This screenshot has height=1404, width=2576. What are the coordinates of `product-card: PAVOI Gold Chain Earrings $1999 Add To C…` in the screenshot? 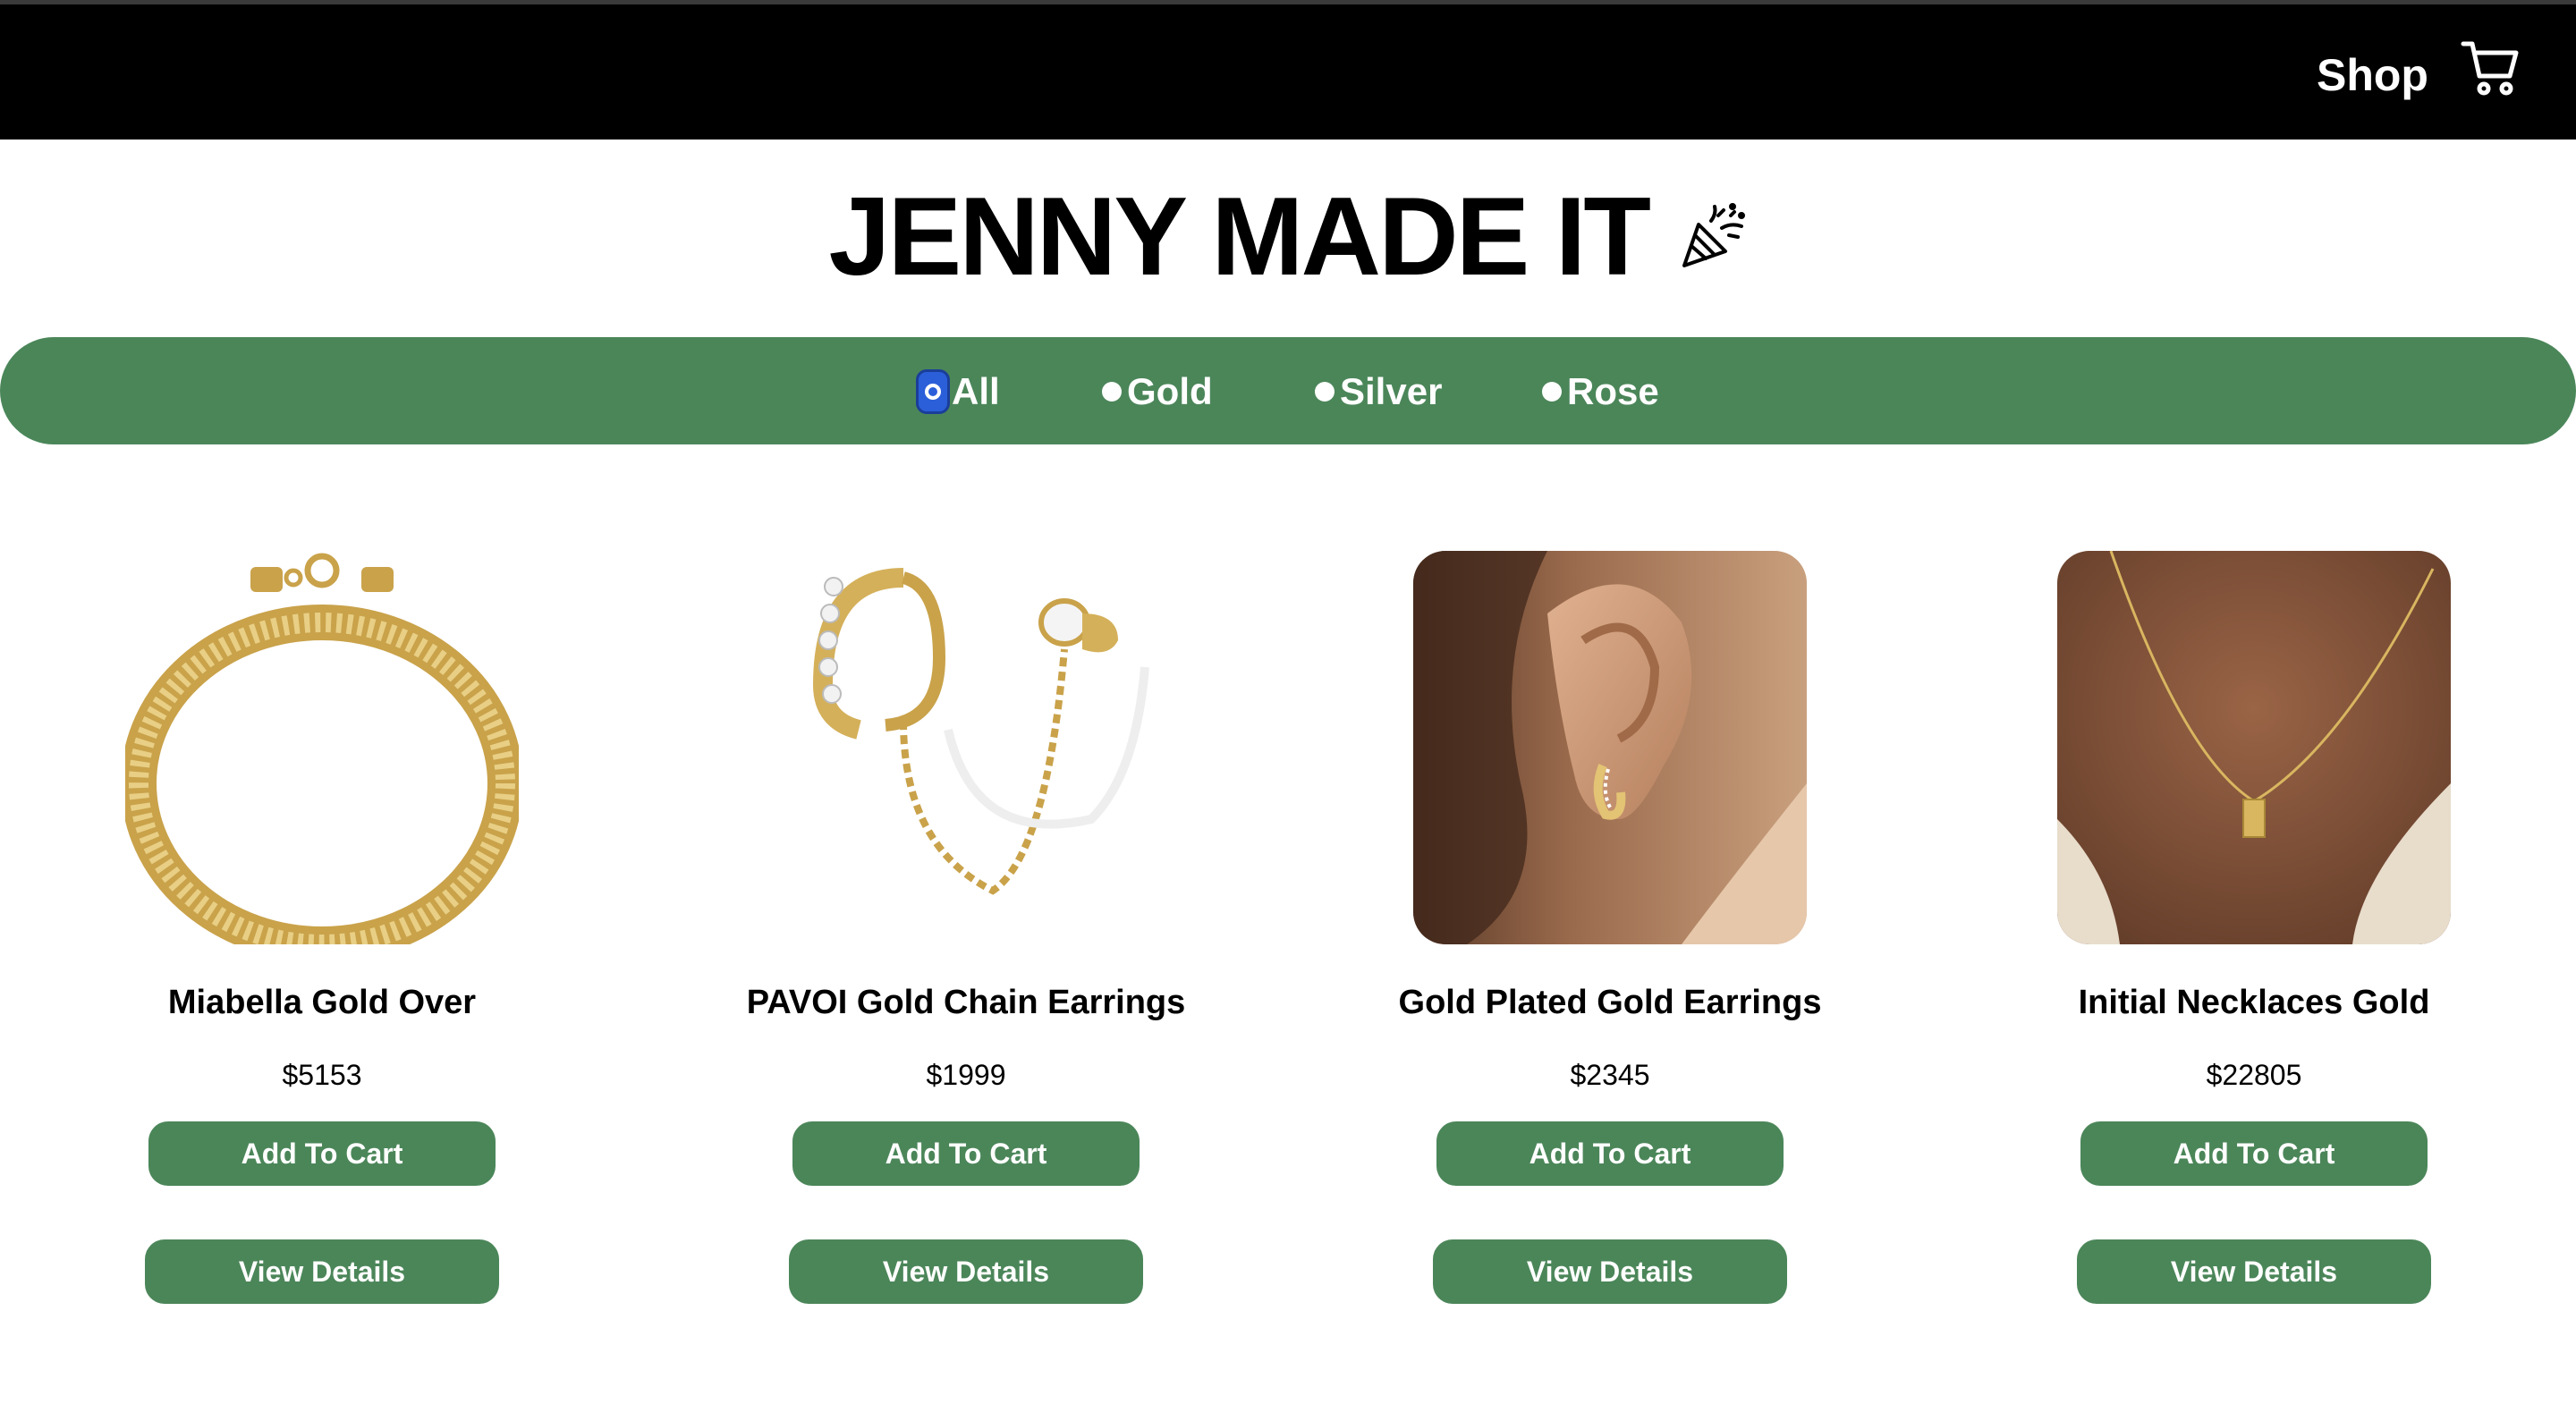 It's located at (966, 944).